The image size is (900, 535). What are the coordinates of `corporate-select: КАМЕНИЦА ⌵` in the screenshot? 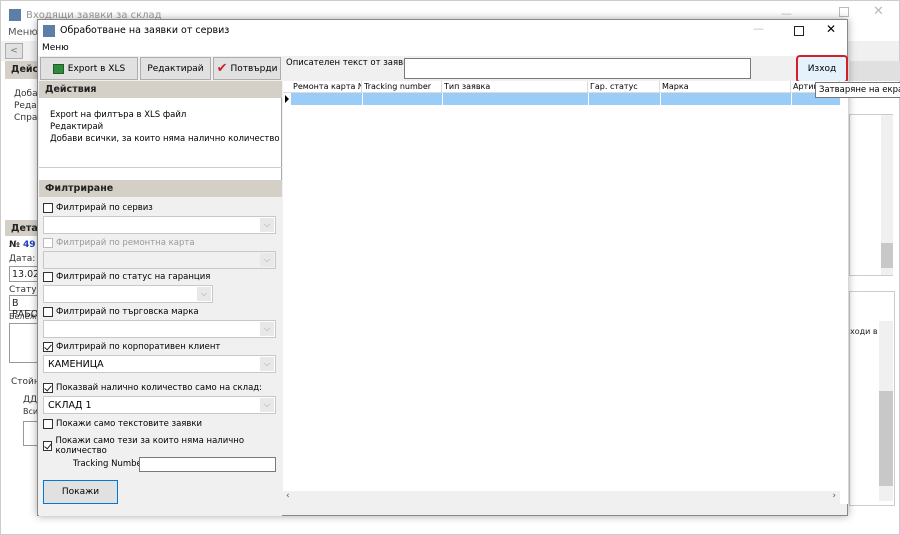 It's located at (159, 364).